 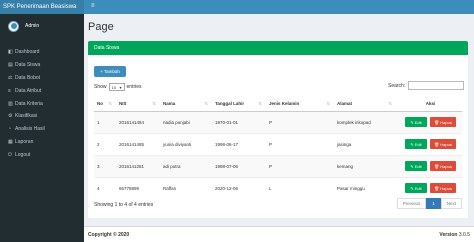 What do you see at coordinates (365, 121) in the screenshot?
I see `cell-alamat: komplek inkopad` at bounding box center [365, 121].